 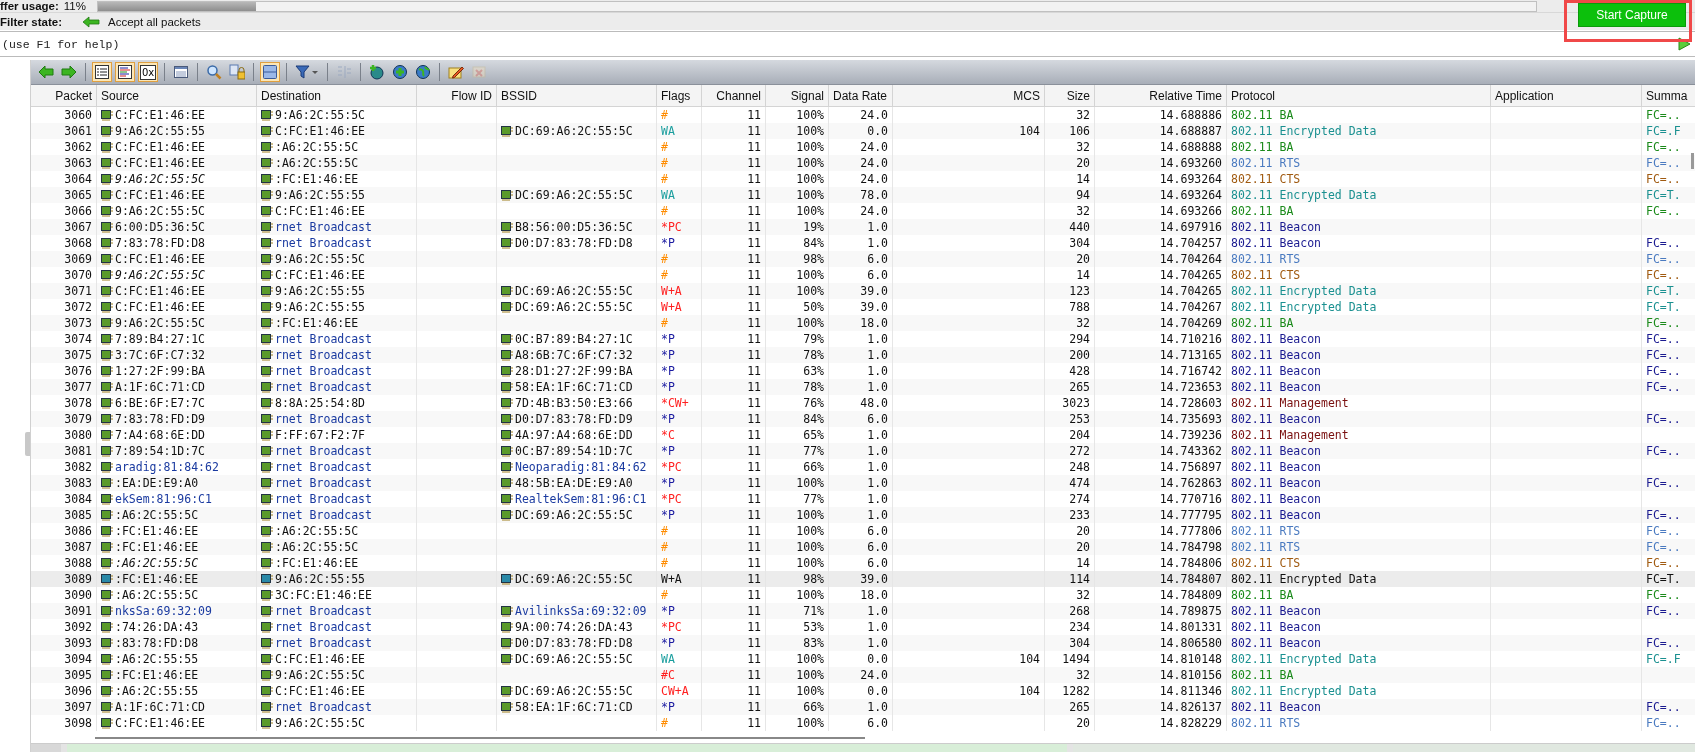 What do you see at coordinates (863, 483) in the screenshot?
I see `table-row: 3083 :EA:DE:E9:A0 rnet Broadcast 48:5B:EA:DE:E9:A0 *P 11 100% 1.0 474 14.762863 802.11 Beacon FC=..` at bounding box center [863, 483].